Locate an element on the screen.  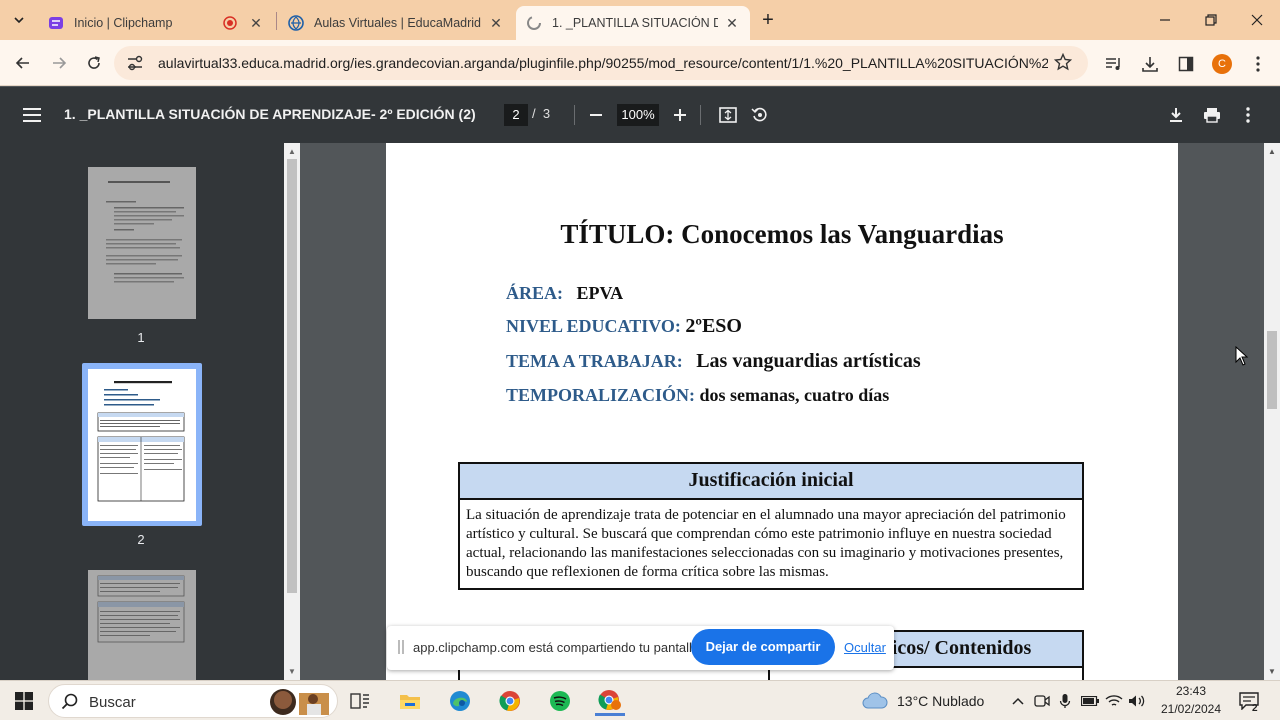
forward-arrow-icon is located at coordinates (59, 63).